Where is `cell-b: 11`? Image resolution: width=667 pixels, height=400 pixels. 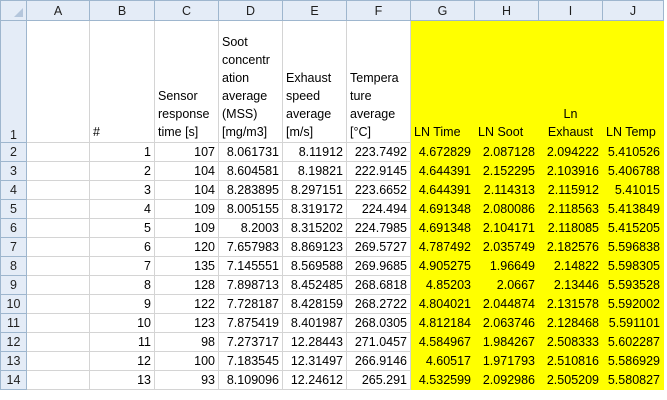
cell-b: 11 is located at coordinates (122, 342).